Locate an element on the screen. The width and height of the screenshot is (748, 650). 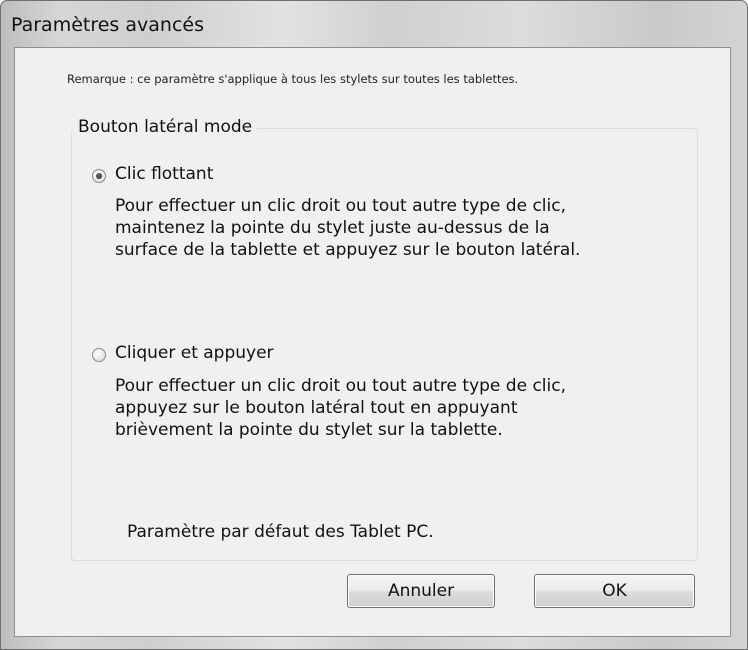
radio-cliquer-et-appuyer is located at coordinates (99, 355).